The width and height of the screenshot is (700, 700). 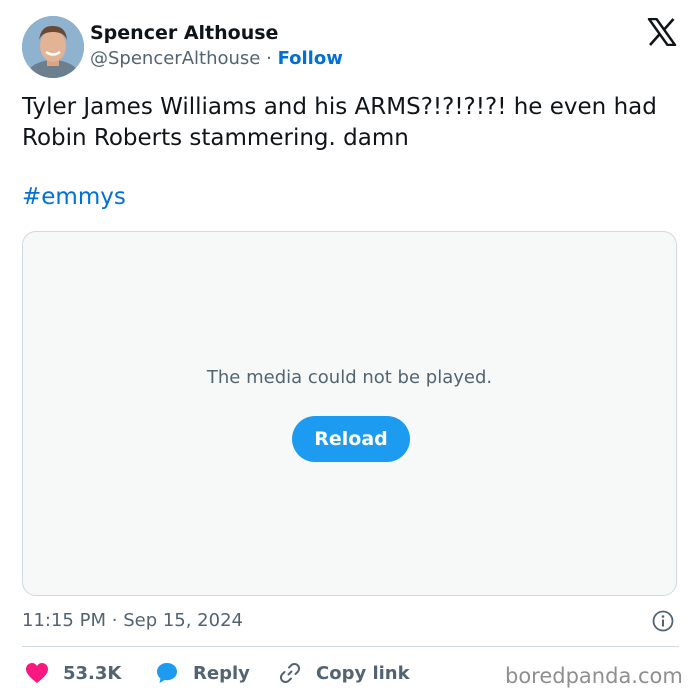 What do you see at coordinates (167, 673) in the screenshot?
I see `reply-bubble-icon` at bounding box center [167, 673].